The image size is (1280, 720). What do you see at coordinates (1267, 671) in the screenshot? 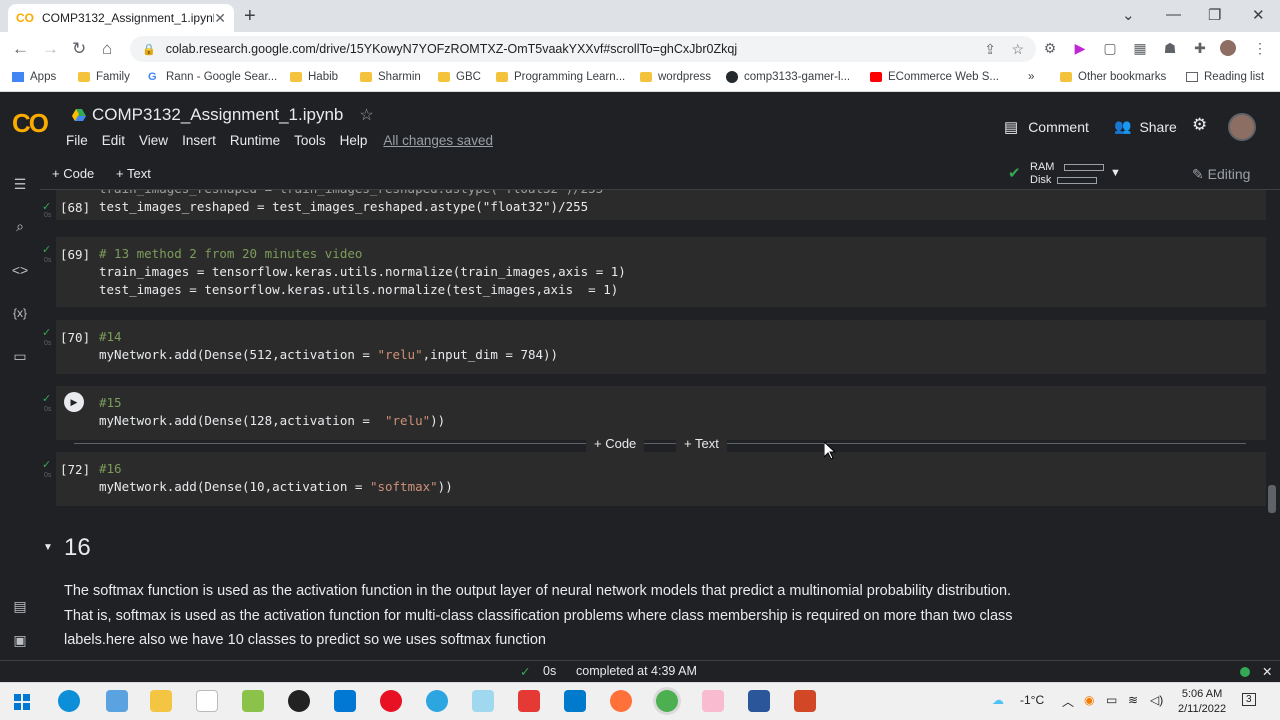
I see `close-status-icon: ✕` at bounding box center [1267, 671].